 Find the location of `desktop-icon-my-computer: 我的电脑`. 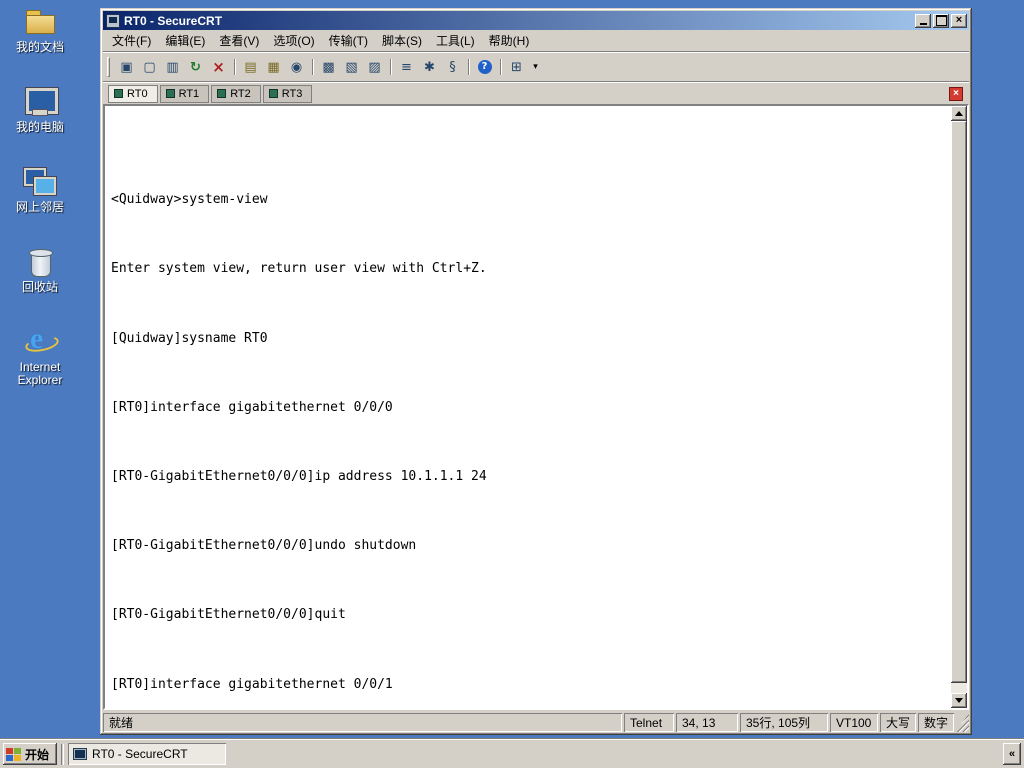

desktop-icon-my-computer: 我的电脑 is located at coordinates (40, 109).